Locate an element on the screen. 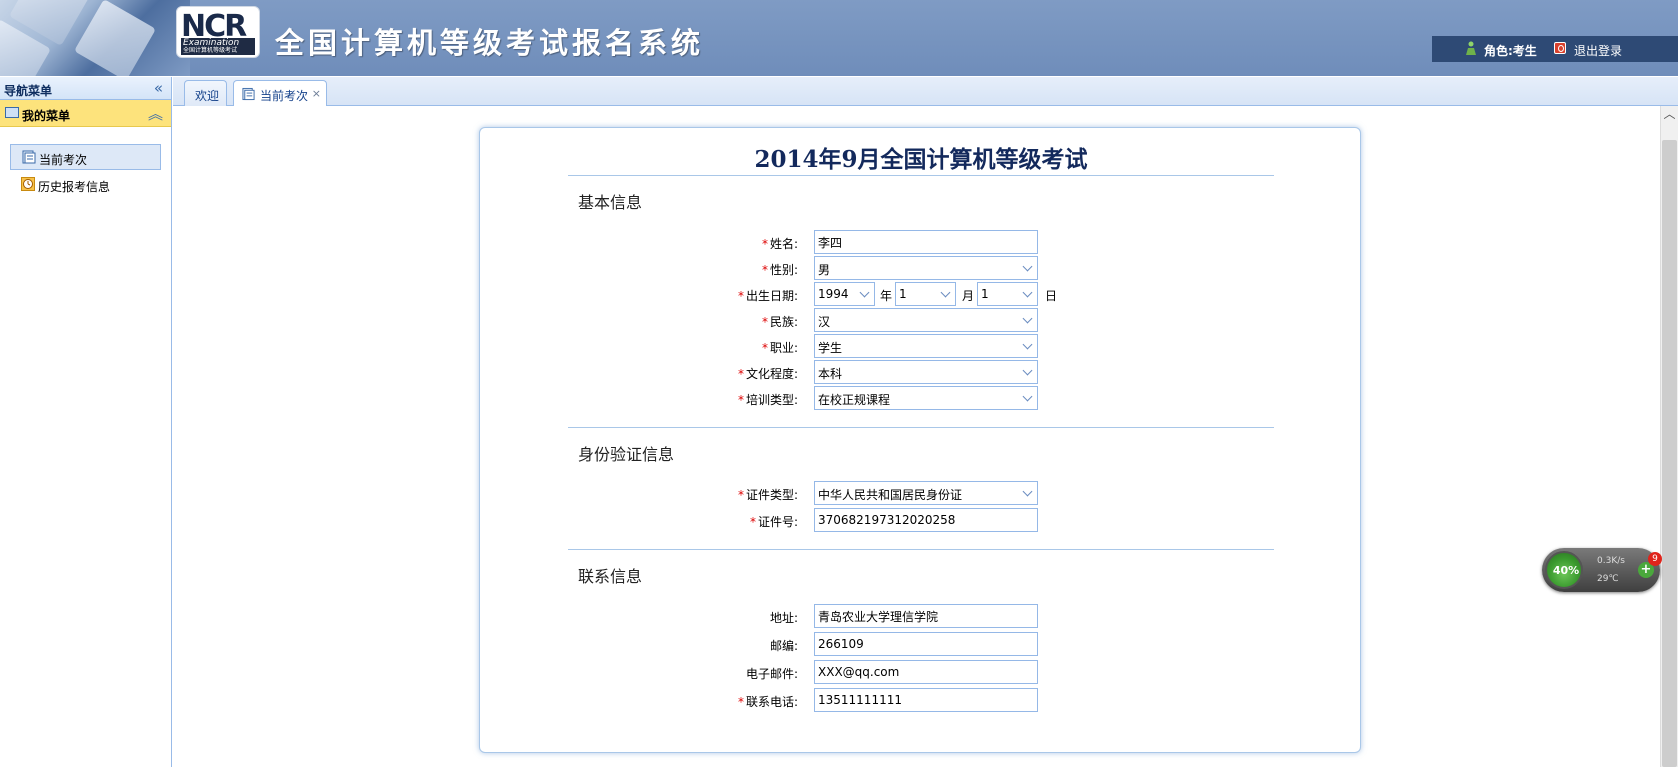 This screenshot has width=1678, height=767. close-icon: × is located at coordinates (316, 93).